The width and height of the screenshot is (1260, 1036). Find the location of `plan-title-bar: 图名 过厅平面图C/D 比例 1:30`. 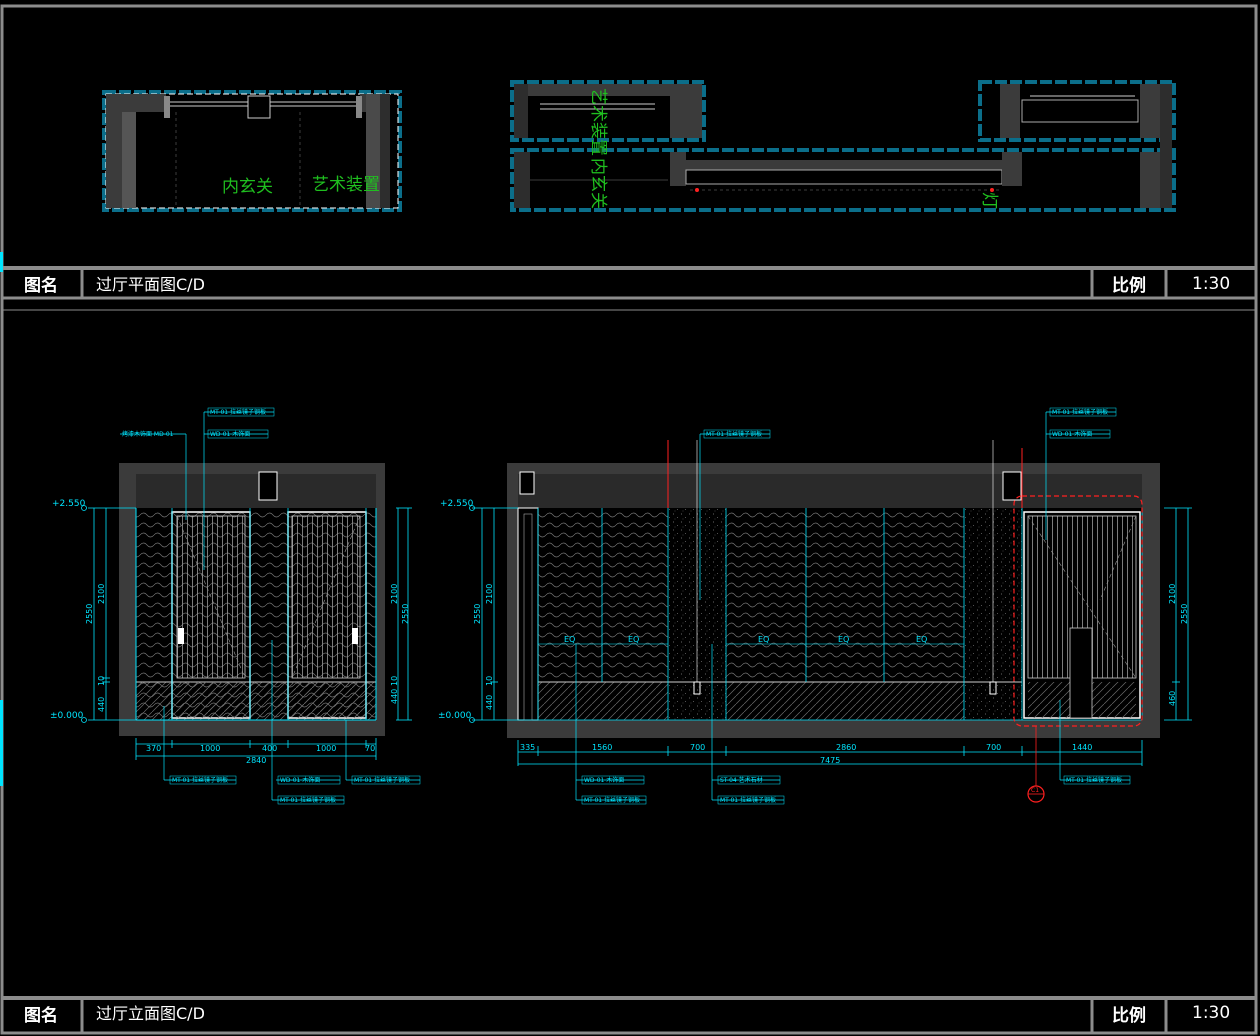

plan-title-bar: 图名 过厅平面图C/D 比例 1:30 is located at coordinates (629, 288).